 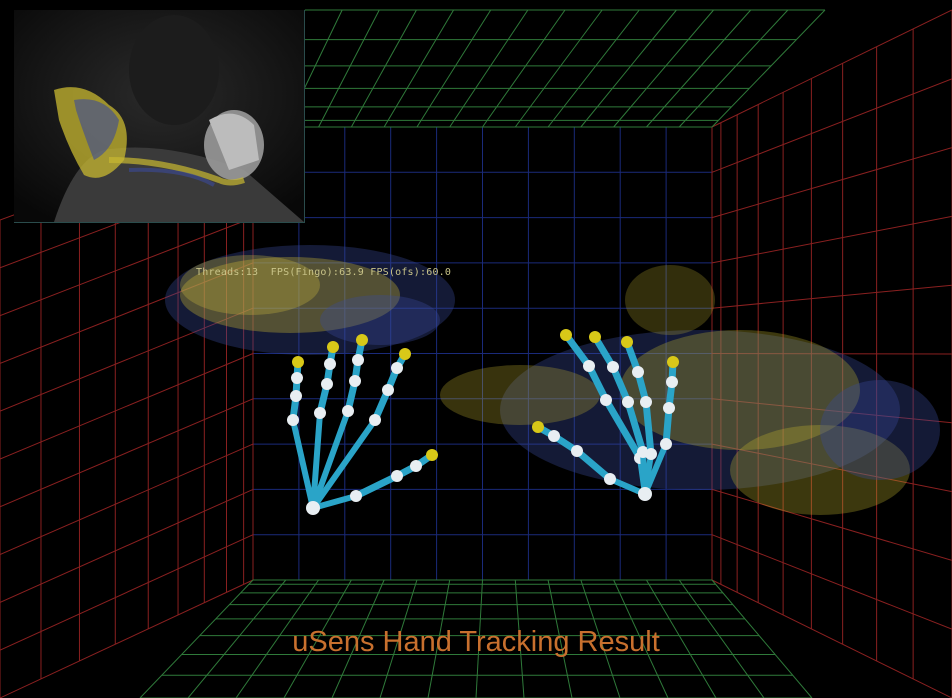 I want to click on fps-ofs-label: FPS(ofs):, so click(x=398, y=272).